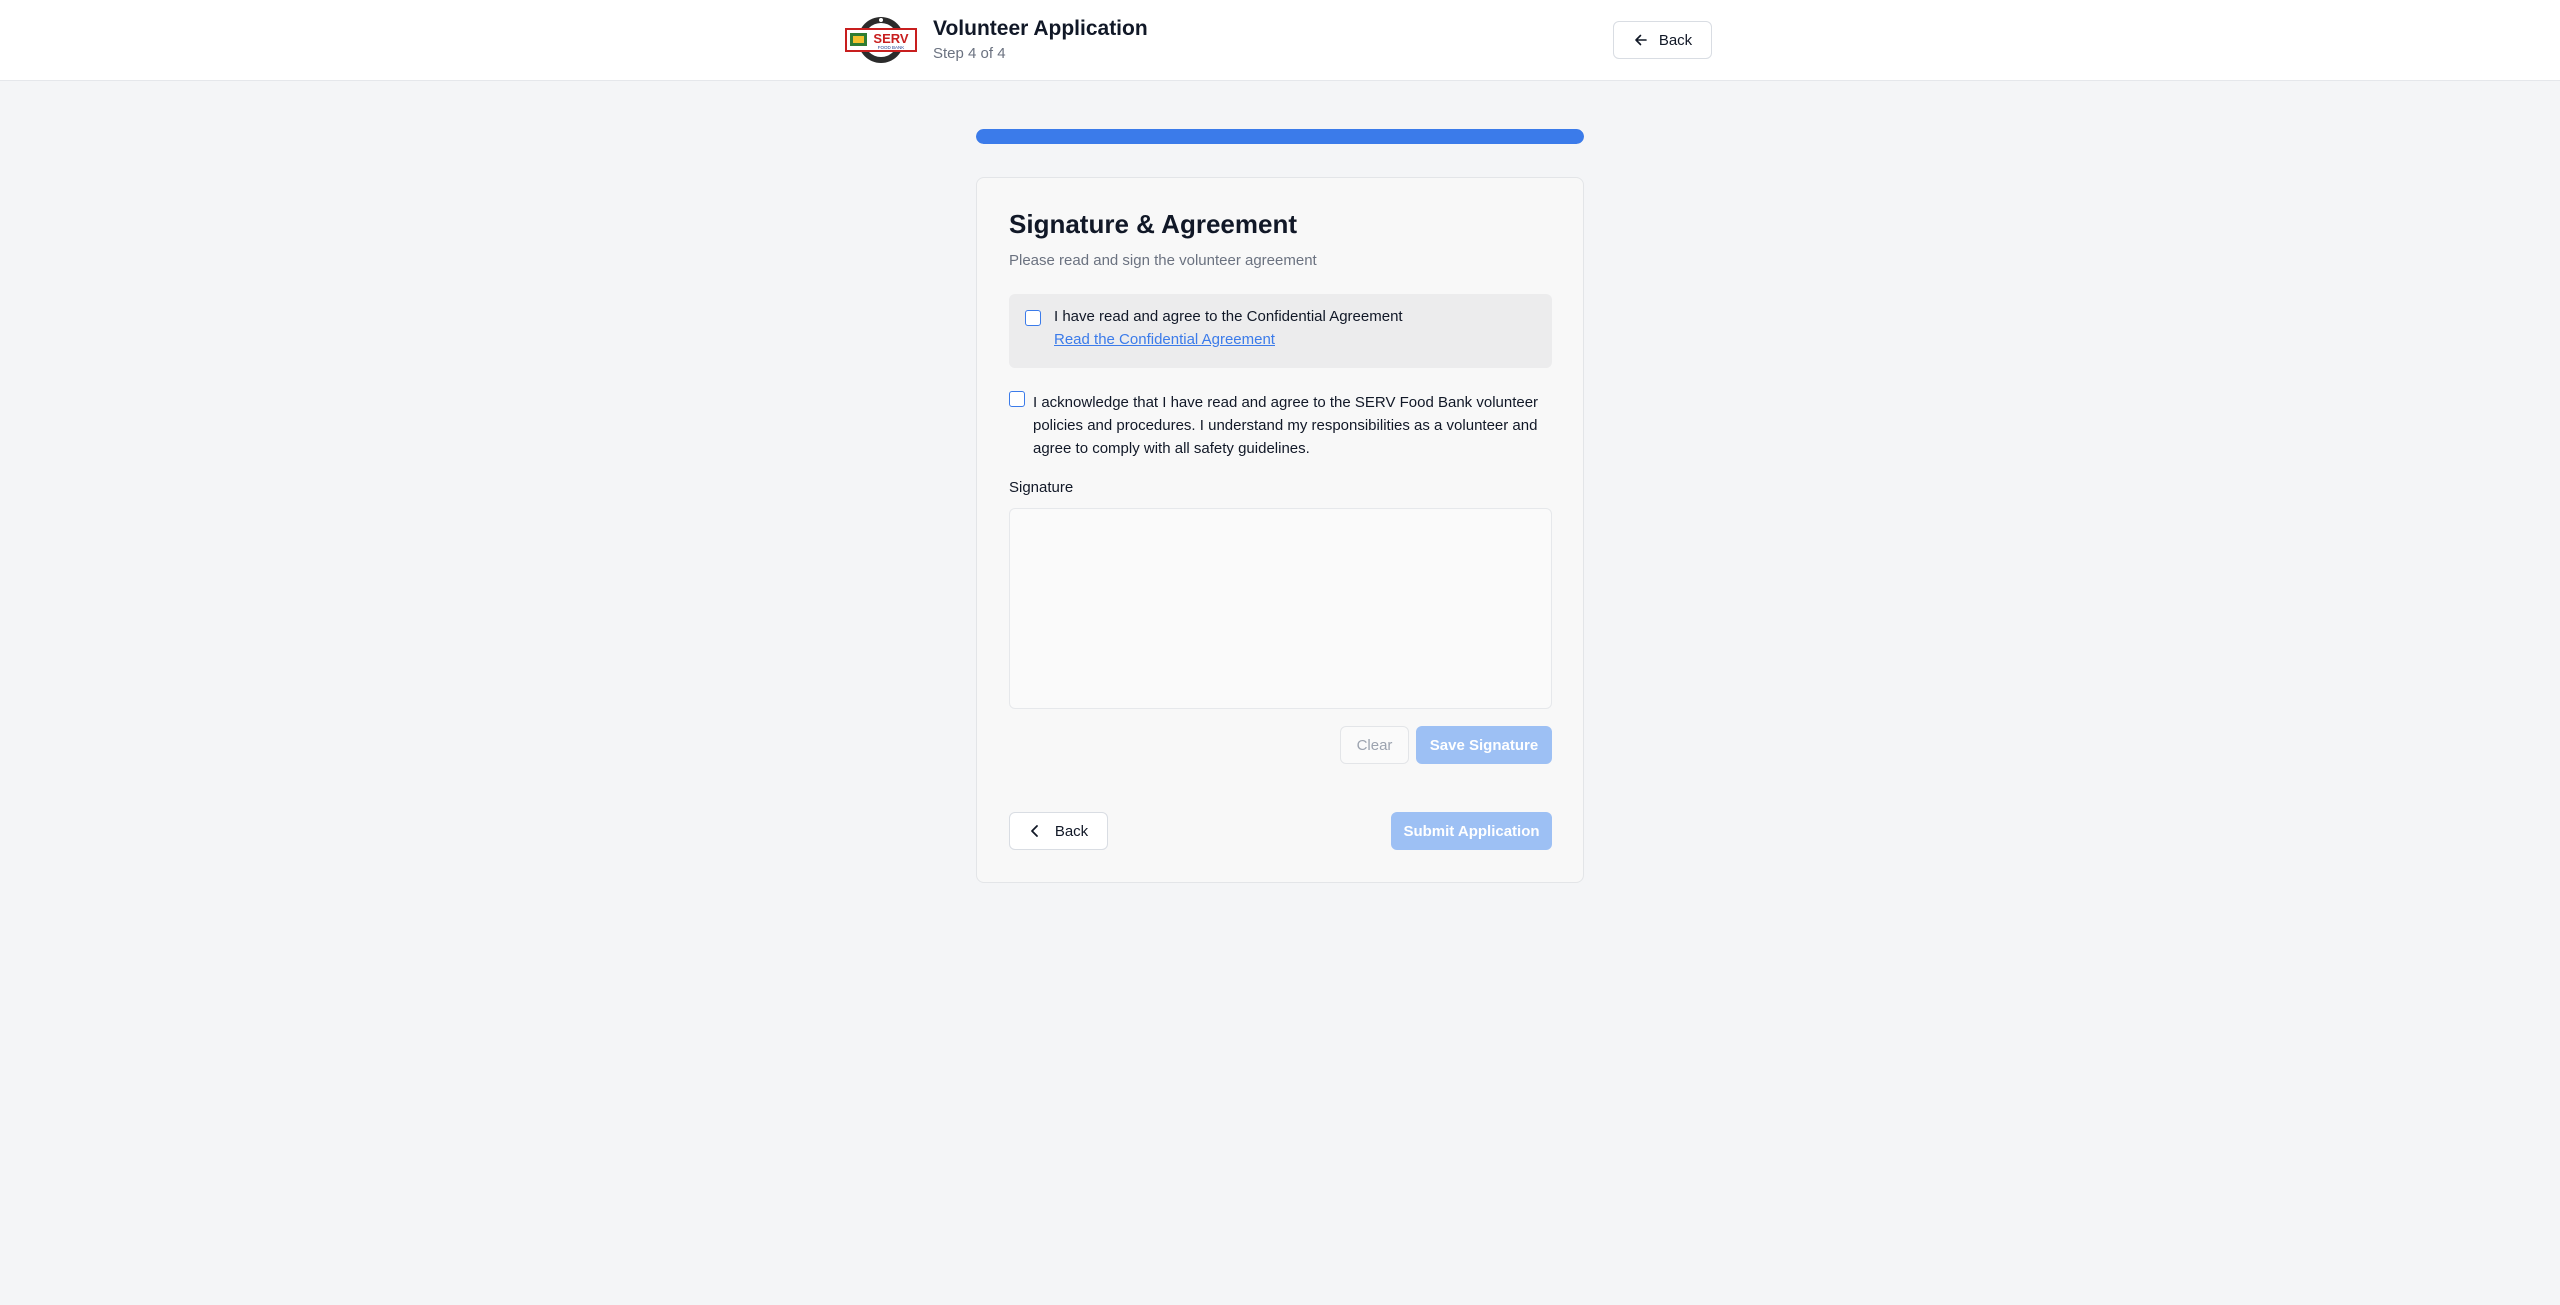  Describe the element at coordinates (1675, 40) in the screenshot. I see `header-back-label: Back` at that location.